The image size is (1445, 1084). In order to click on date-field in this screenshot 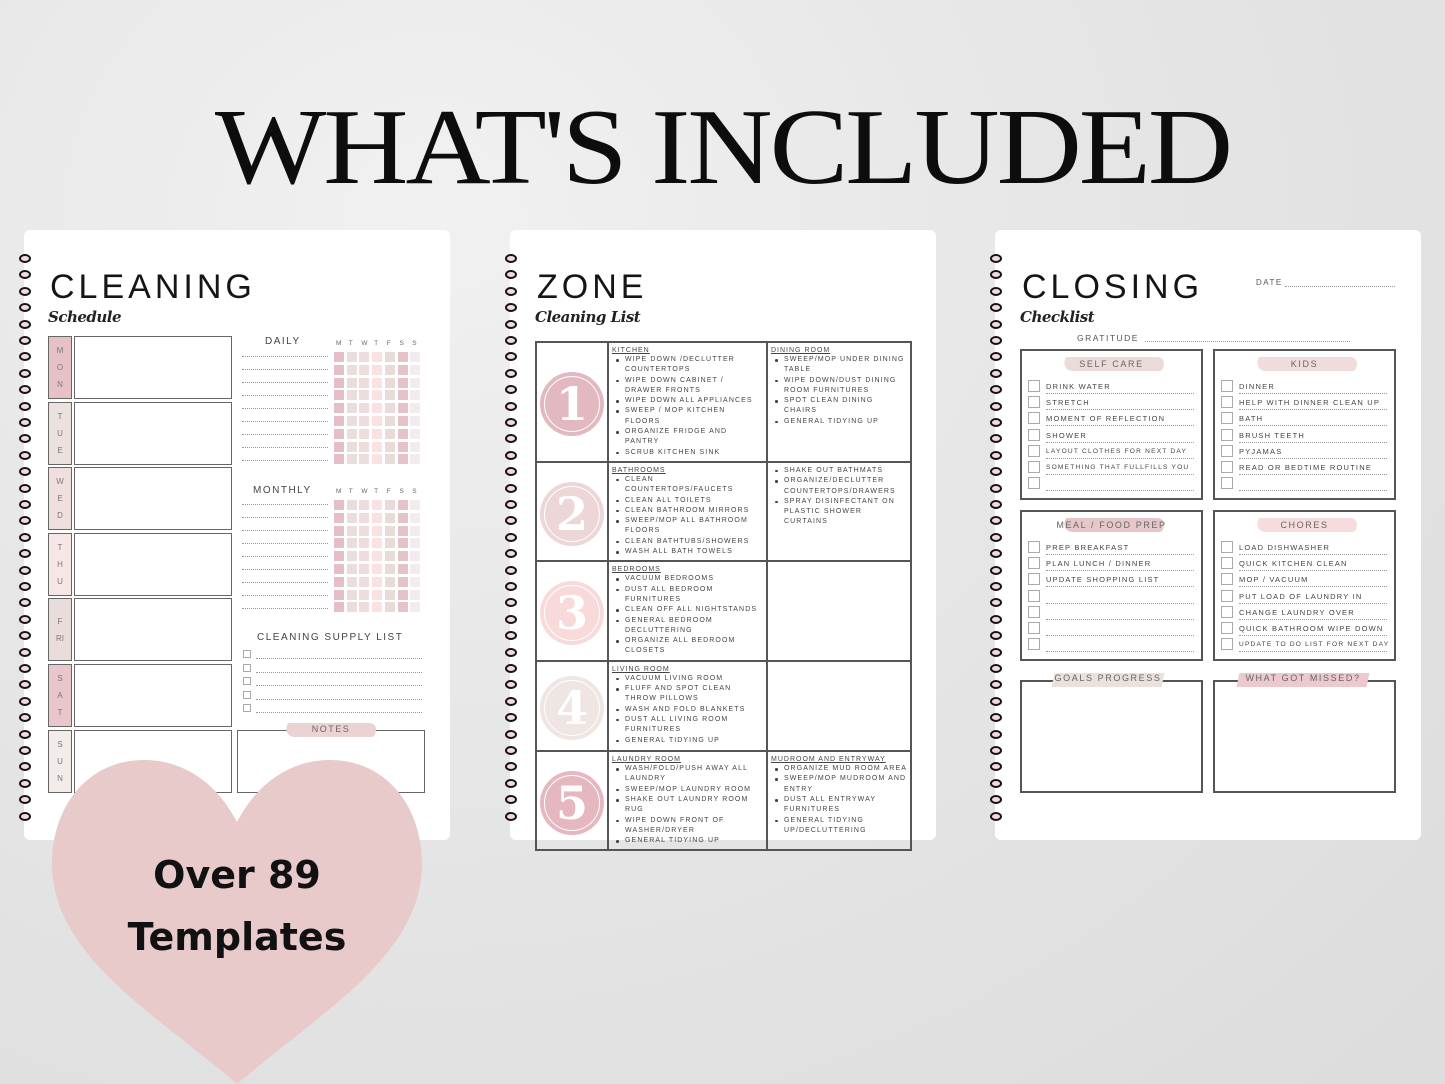, I will do `click(1340, 286)`.